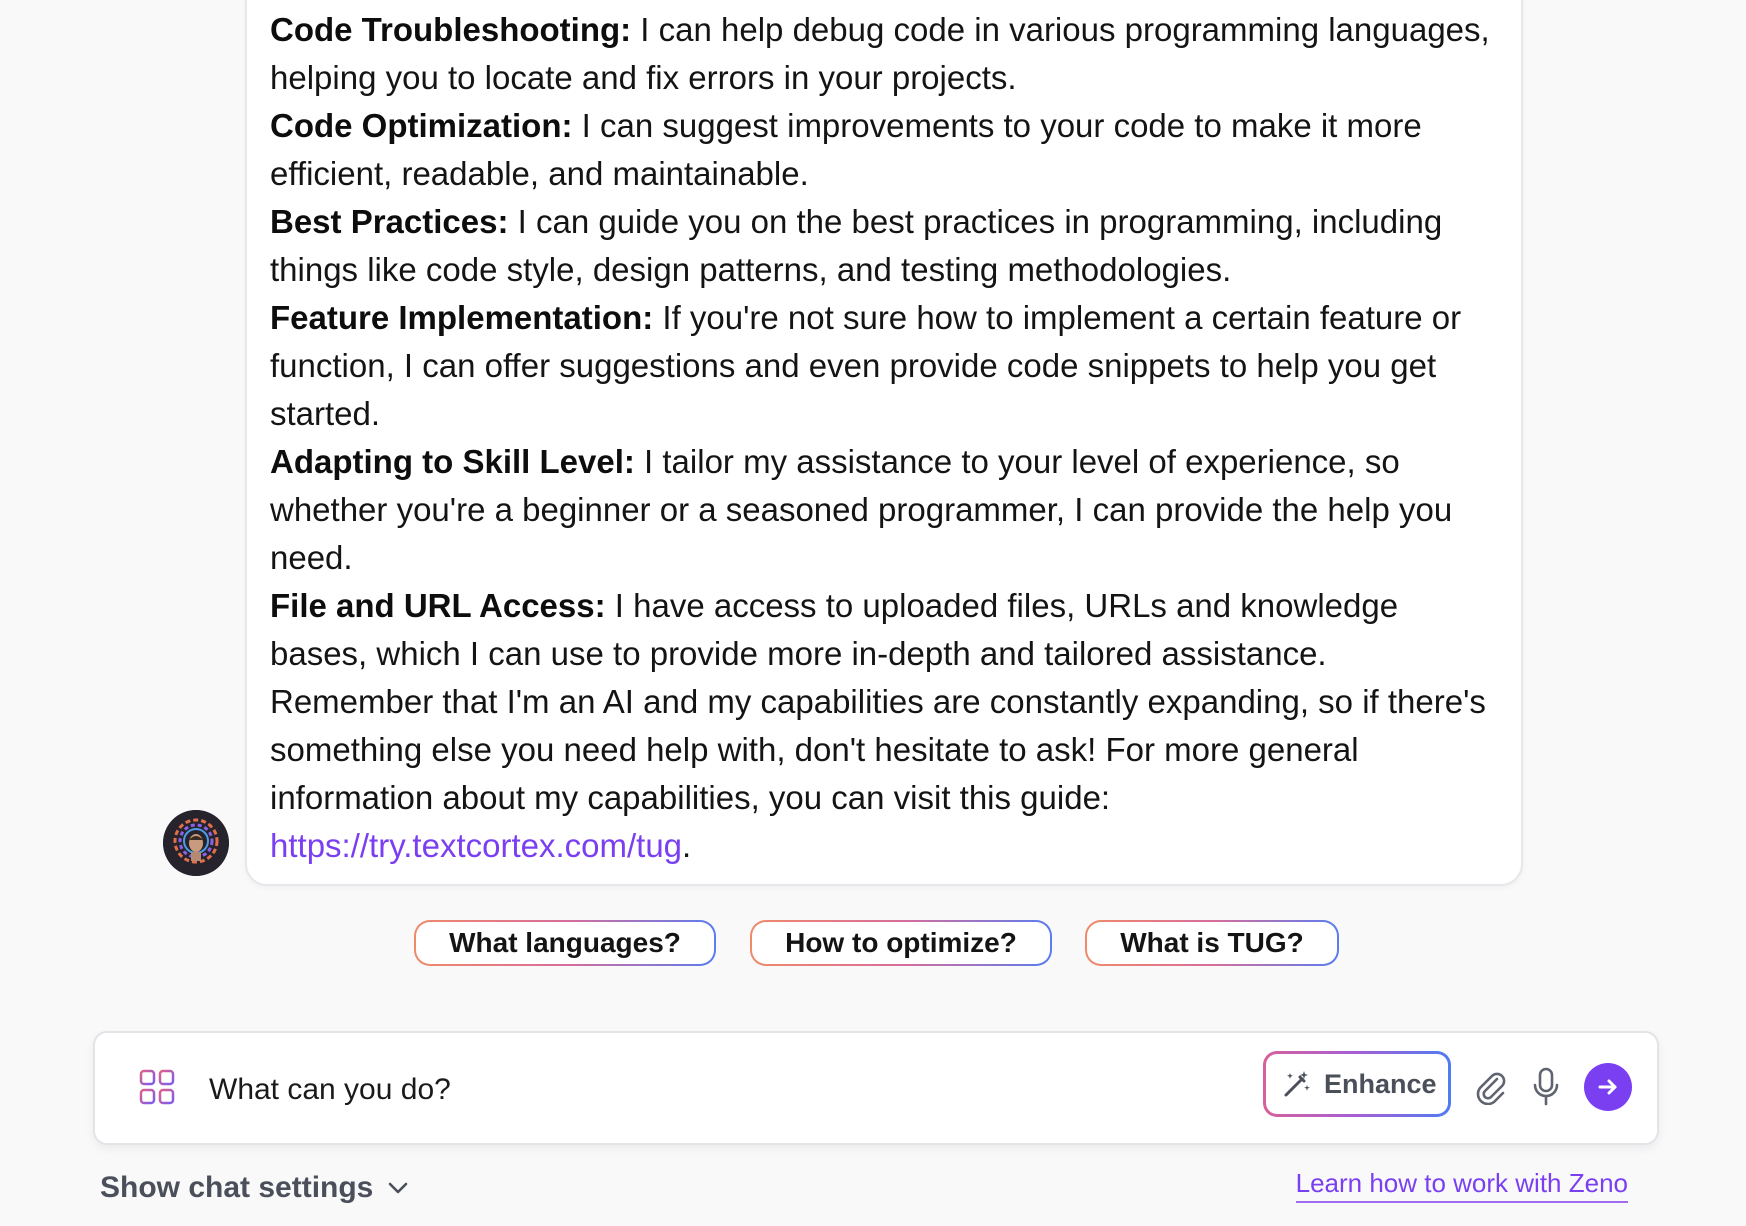  What do you see at coordinates (1546, 1089) in the screenshot?
I see `microphone-icon` at bounding box center [1546, 1089].